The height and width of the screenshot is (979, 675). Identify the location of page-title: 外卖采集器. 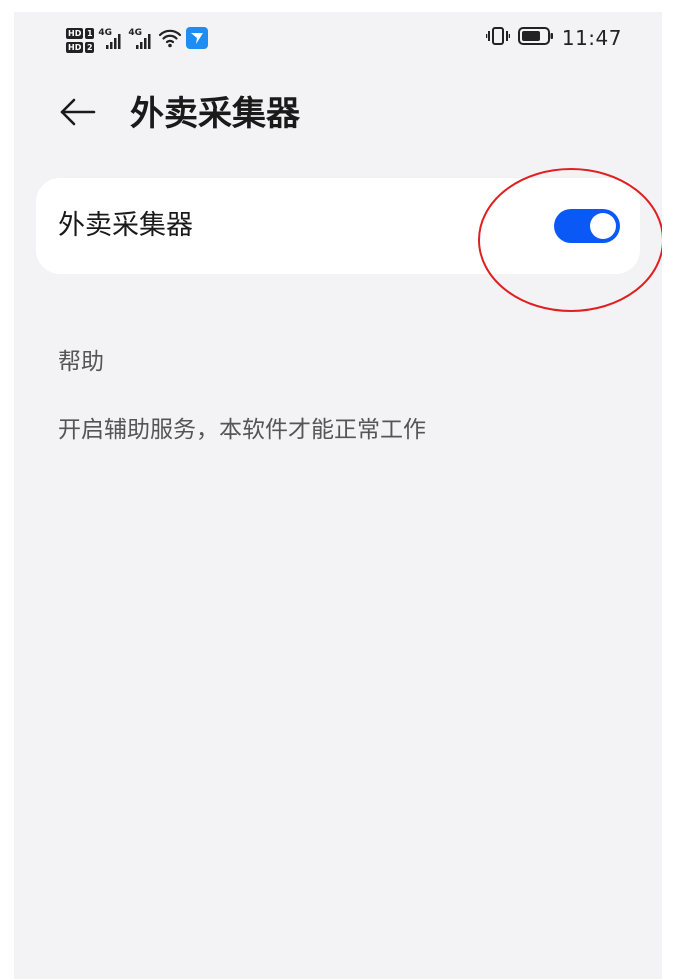
(215, 114).